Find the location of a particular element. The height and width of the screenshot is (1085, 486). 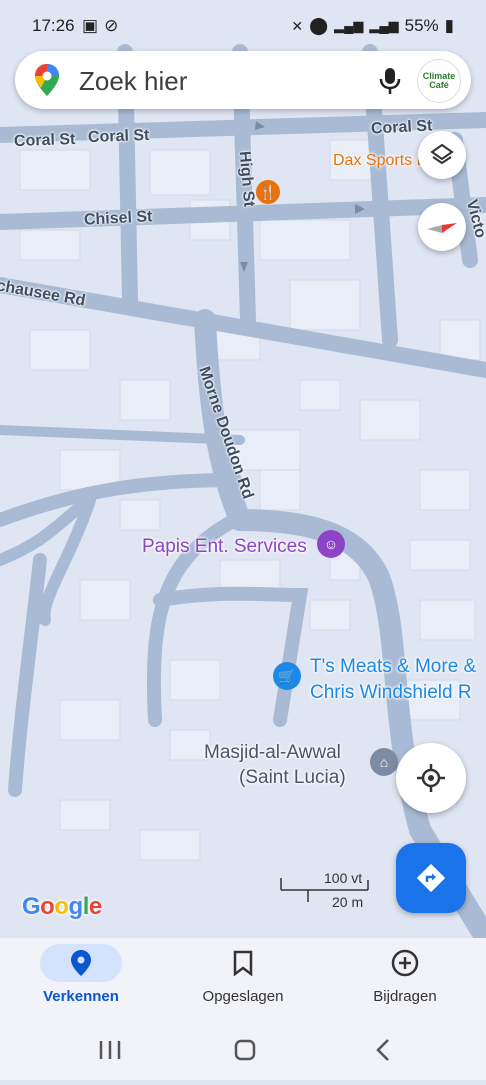

status-time: 17:26 is located at coordinates (53, 25).